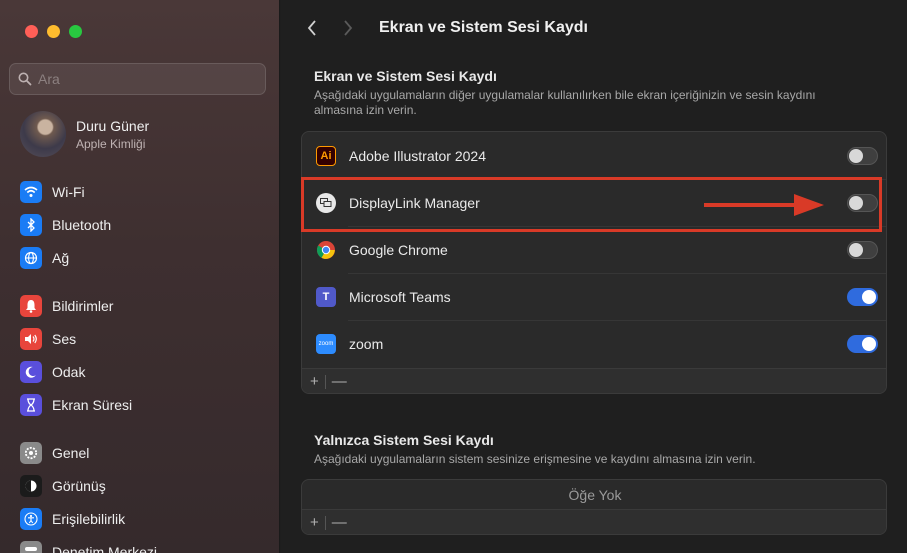 The height and width of the screenshot is (553, 907). Describe the element at coordinates (339, 381) in the screenshot. I see `remove-app-button: —` at that location.